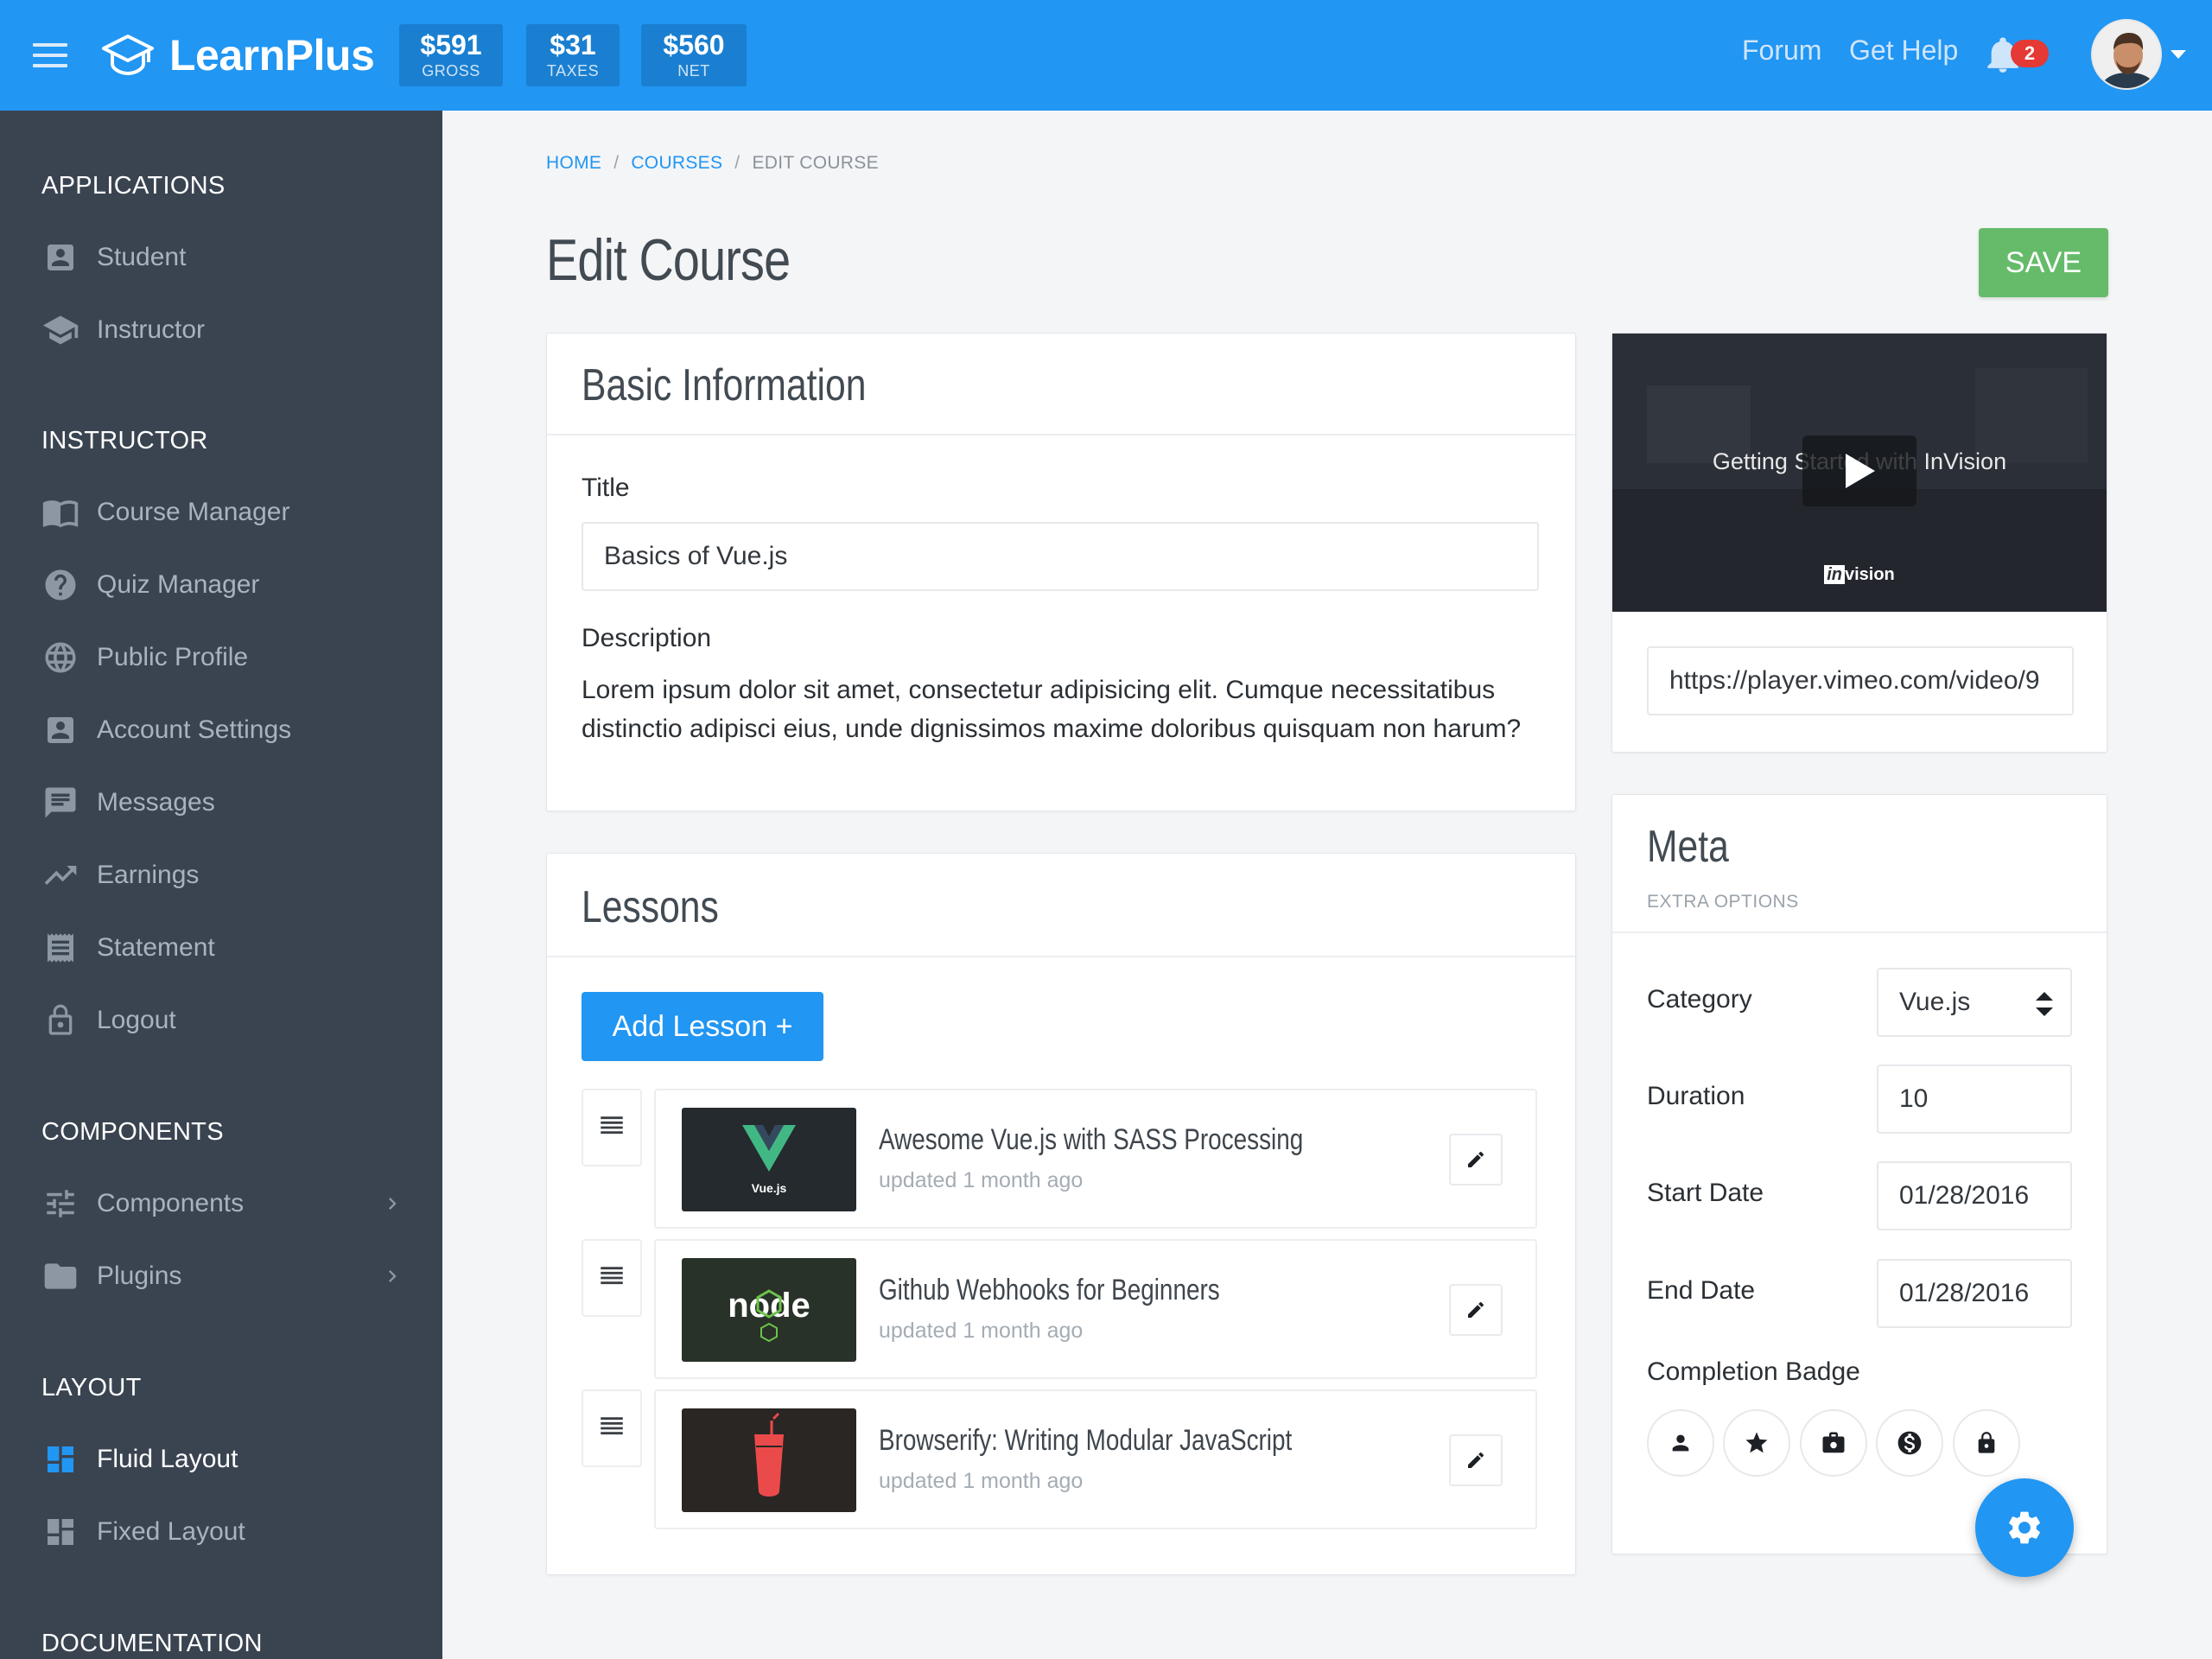 This screenshot has width=2212, height=1659. Describe the element at coordinates (222, 730) in the screenshot. I see `sidebar-item-account-settings: Account Settings` at that location.